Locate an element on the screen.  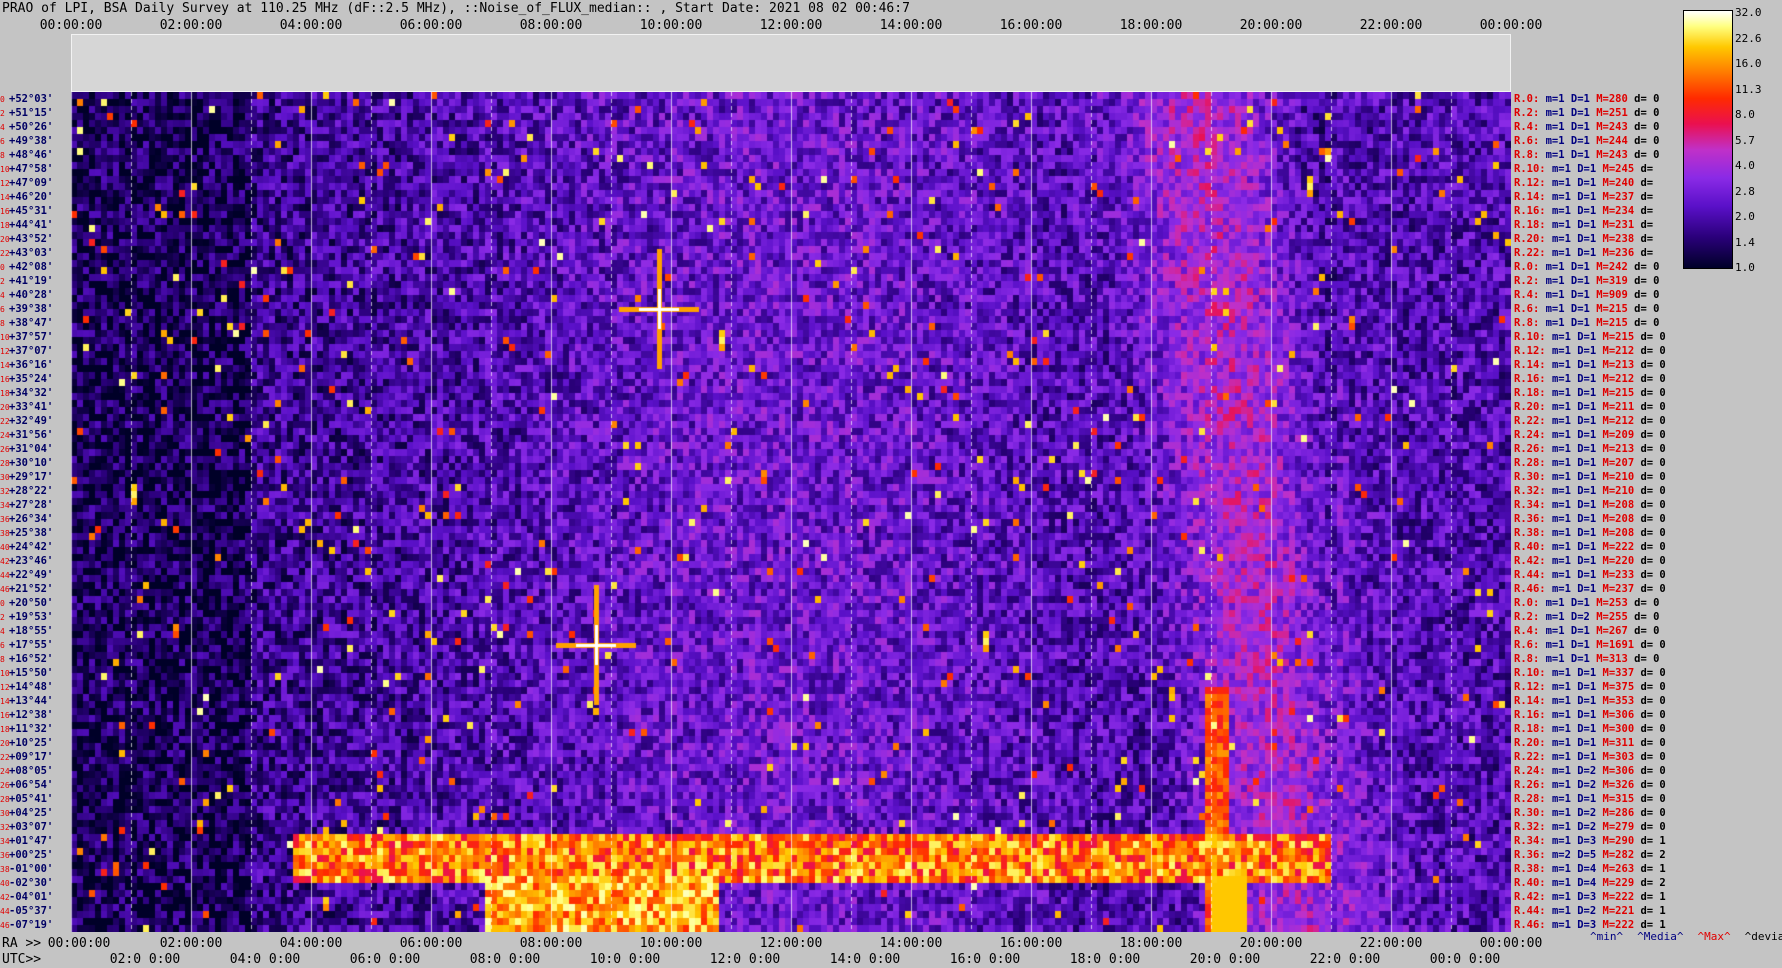
row-stat-m-max: M=212 is located at coordinates (1621, 379).